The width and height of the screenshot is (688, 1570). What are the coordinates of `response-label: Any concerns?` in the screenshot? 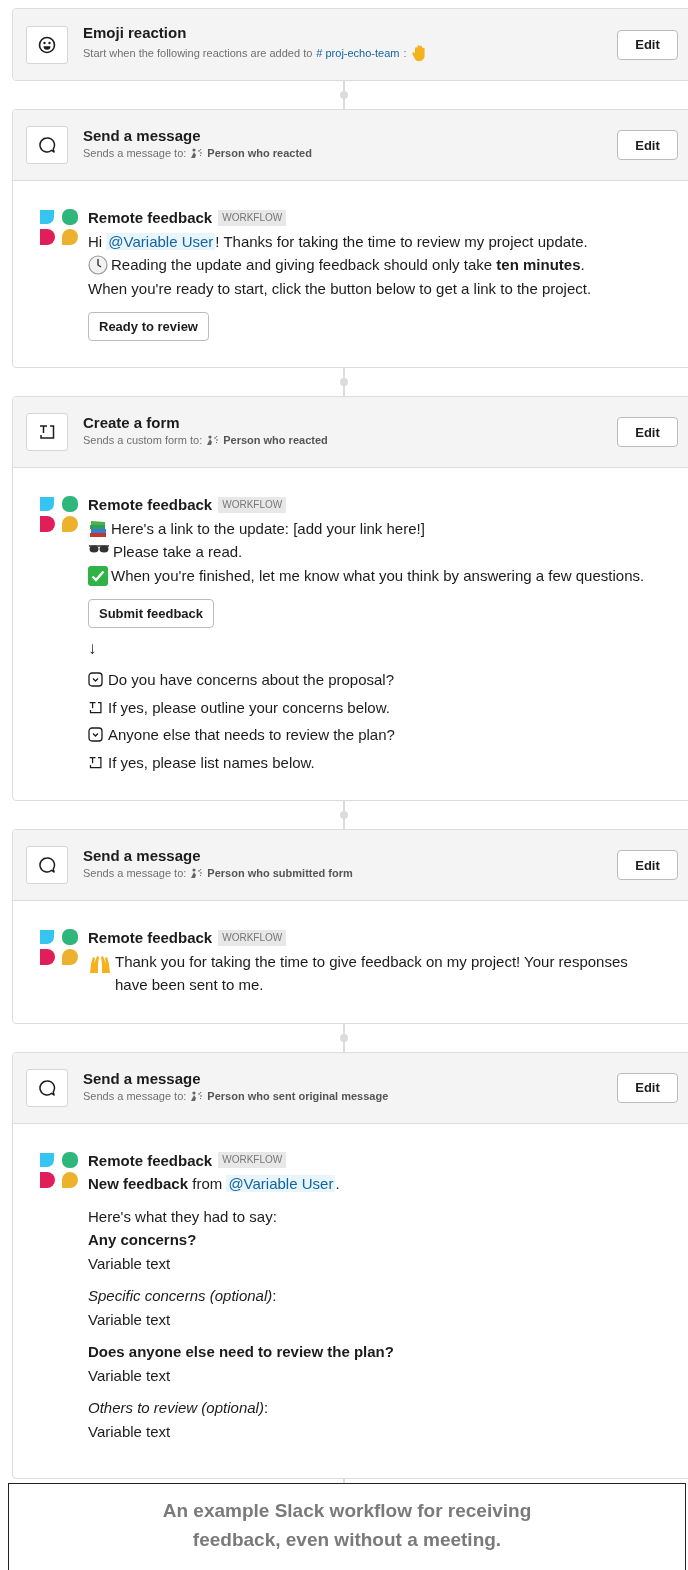 It's located at (143, 1240).